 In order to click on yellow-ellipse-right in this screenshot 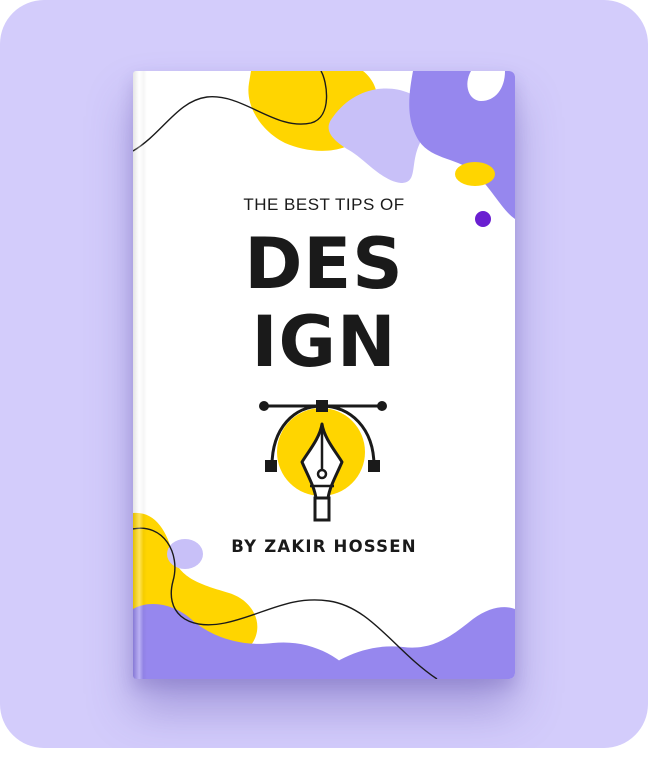, I will do `click(475, 174)`.